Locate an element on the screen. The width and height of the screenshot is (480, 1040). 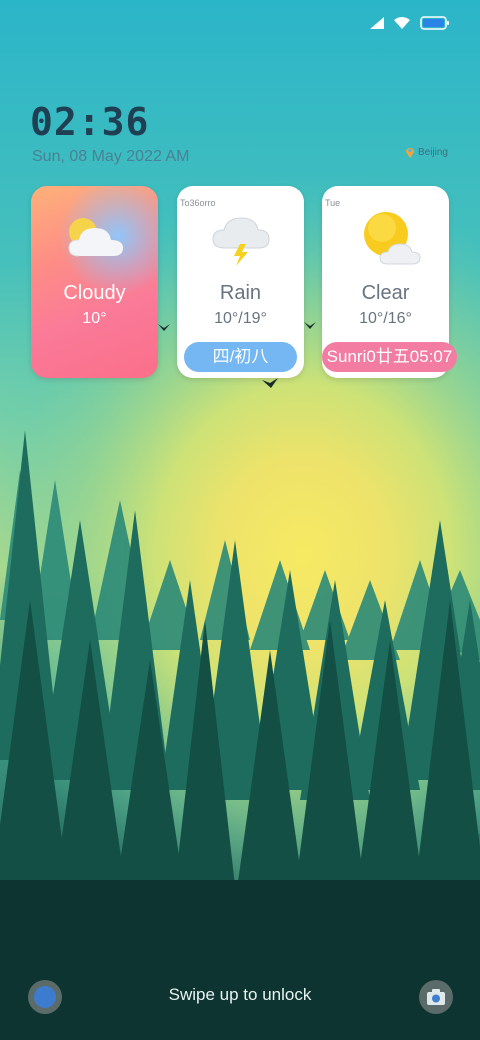
camera-icon is located at coordinates (436, 997).